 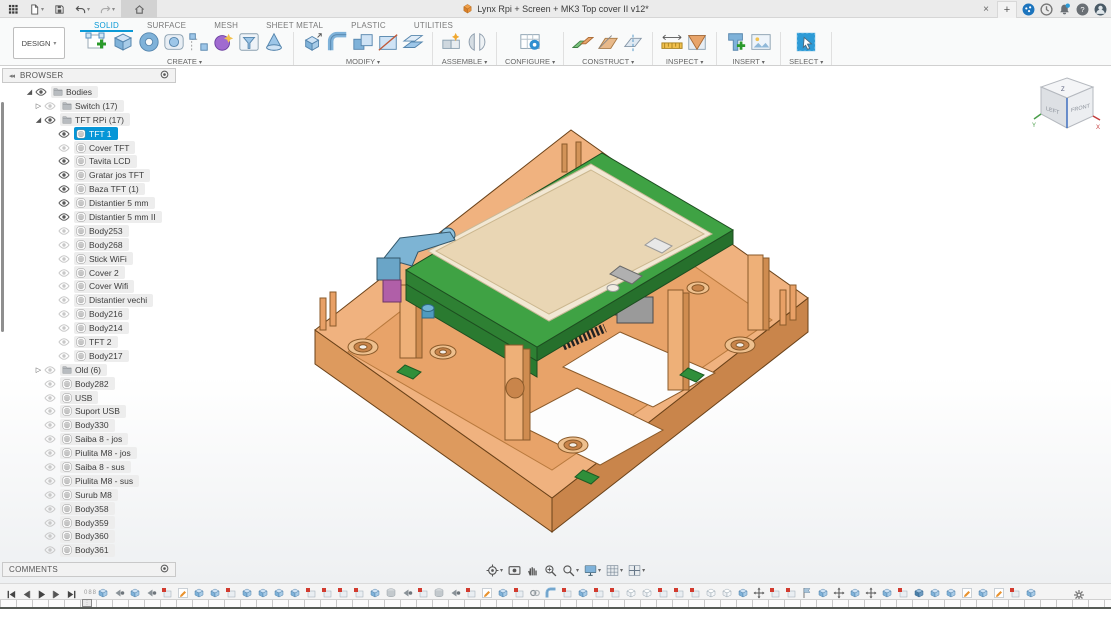 What do you see at coordinates (87, 550) in the screenshot?
I see `tree-item-label: Body361` at bounding box center [87, 550].